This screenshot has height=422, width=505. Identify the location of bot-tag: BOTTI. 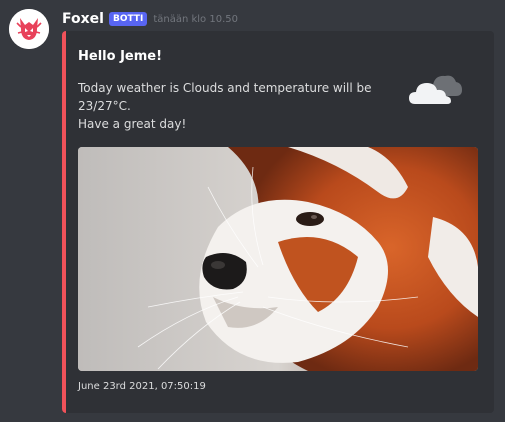
(128, 19).